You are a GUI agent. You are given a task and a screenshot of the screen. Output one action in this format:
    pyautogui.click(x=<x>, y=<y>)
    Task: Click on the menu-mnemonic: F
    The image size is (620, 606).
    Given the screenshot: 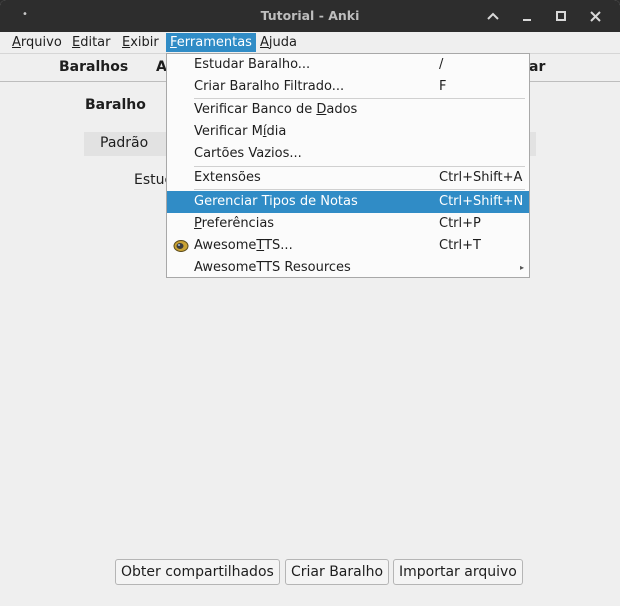 What is the action you would take?
    pyautogui.click(x=173, y=42)
    